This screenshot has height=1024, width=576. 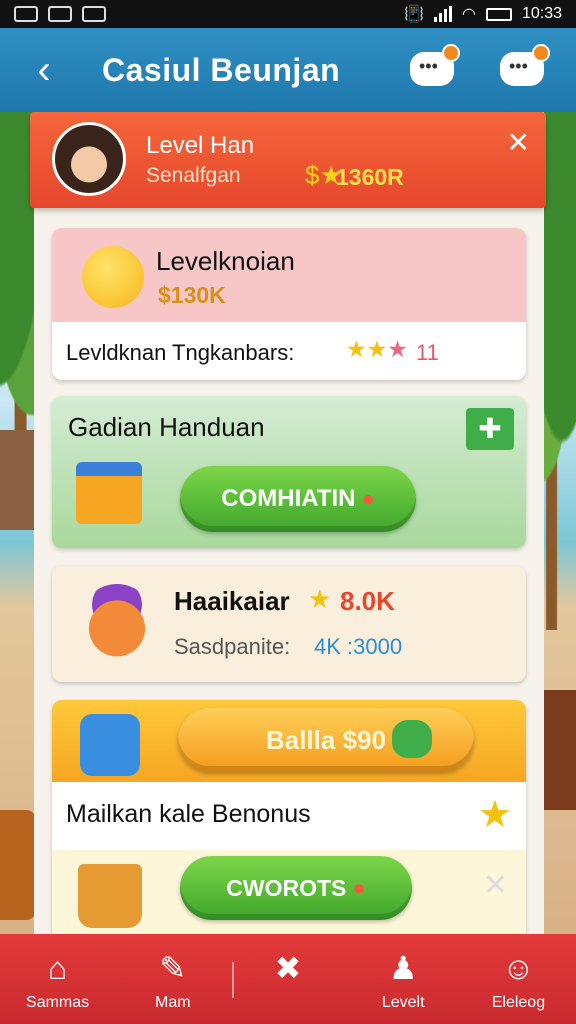 What do you see at coordinates (109, 493) in the screenshot?
I see `toy-box-icon` at bounding box center [109, 493].